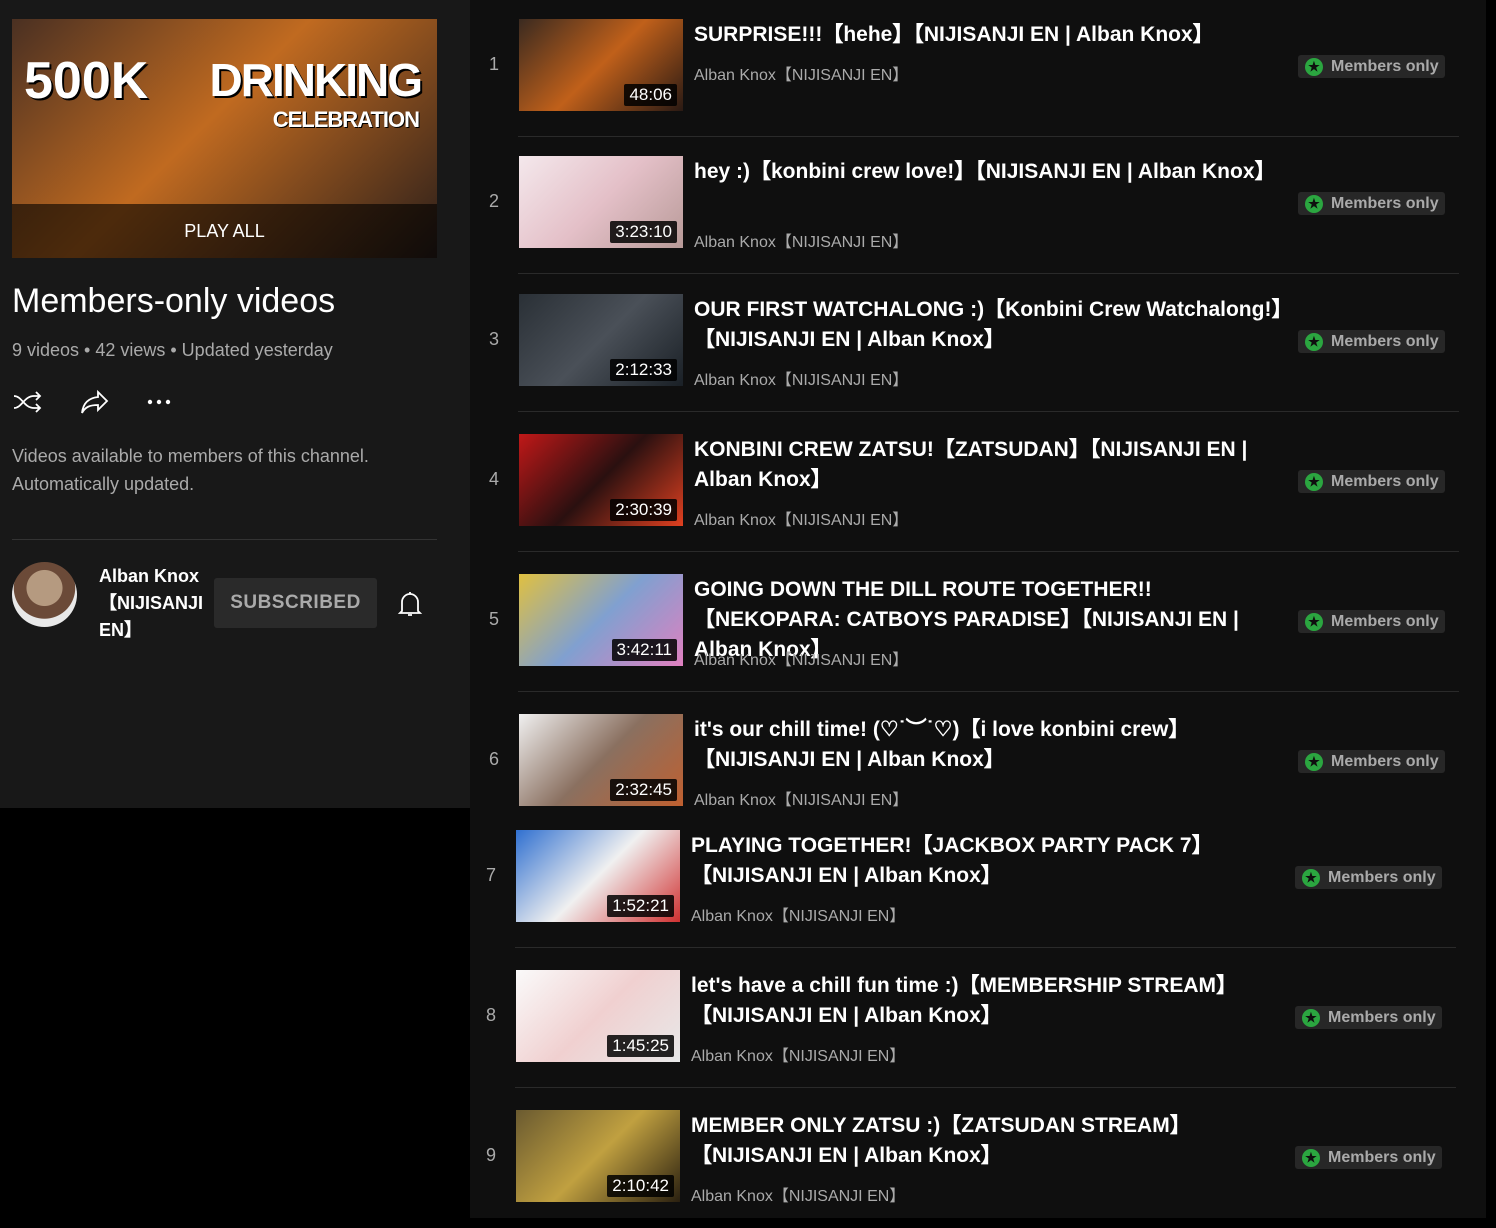  I want to click on video-duration: 48:06, so click(650, 95).